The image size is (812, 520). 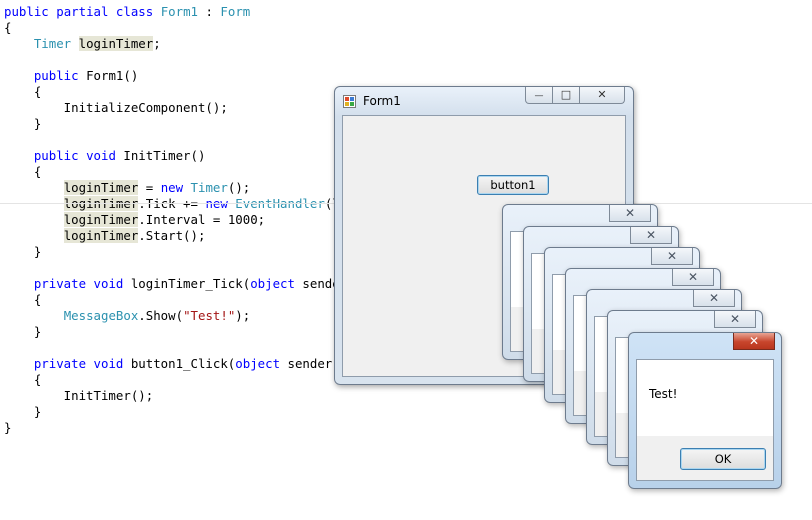 What do you see at coordinates (243, 315) in the screenshot?
I see `code-token: );` at bounding box center [243, 315].